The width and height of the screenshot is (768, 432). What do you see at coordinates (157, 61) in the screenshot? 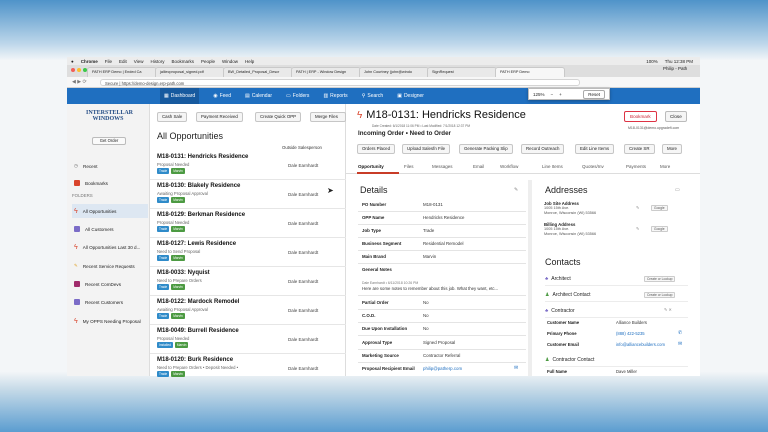
I see `menu-history: History` at bounding box center [157, 61].